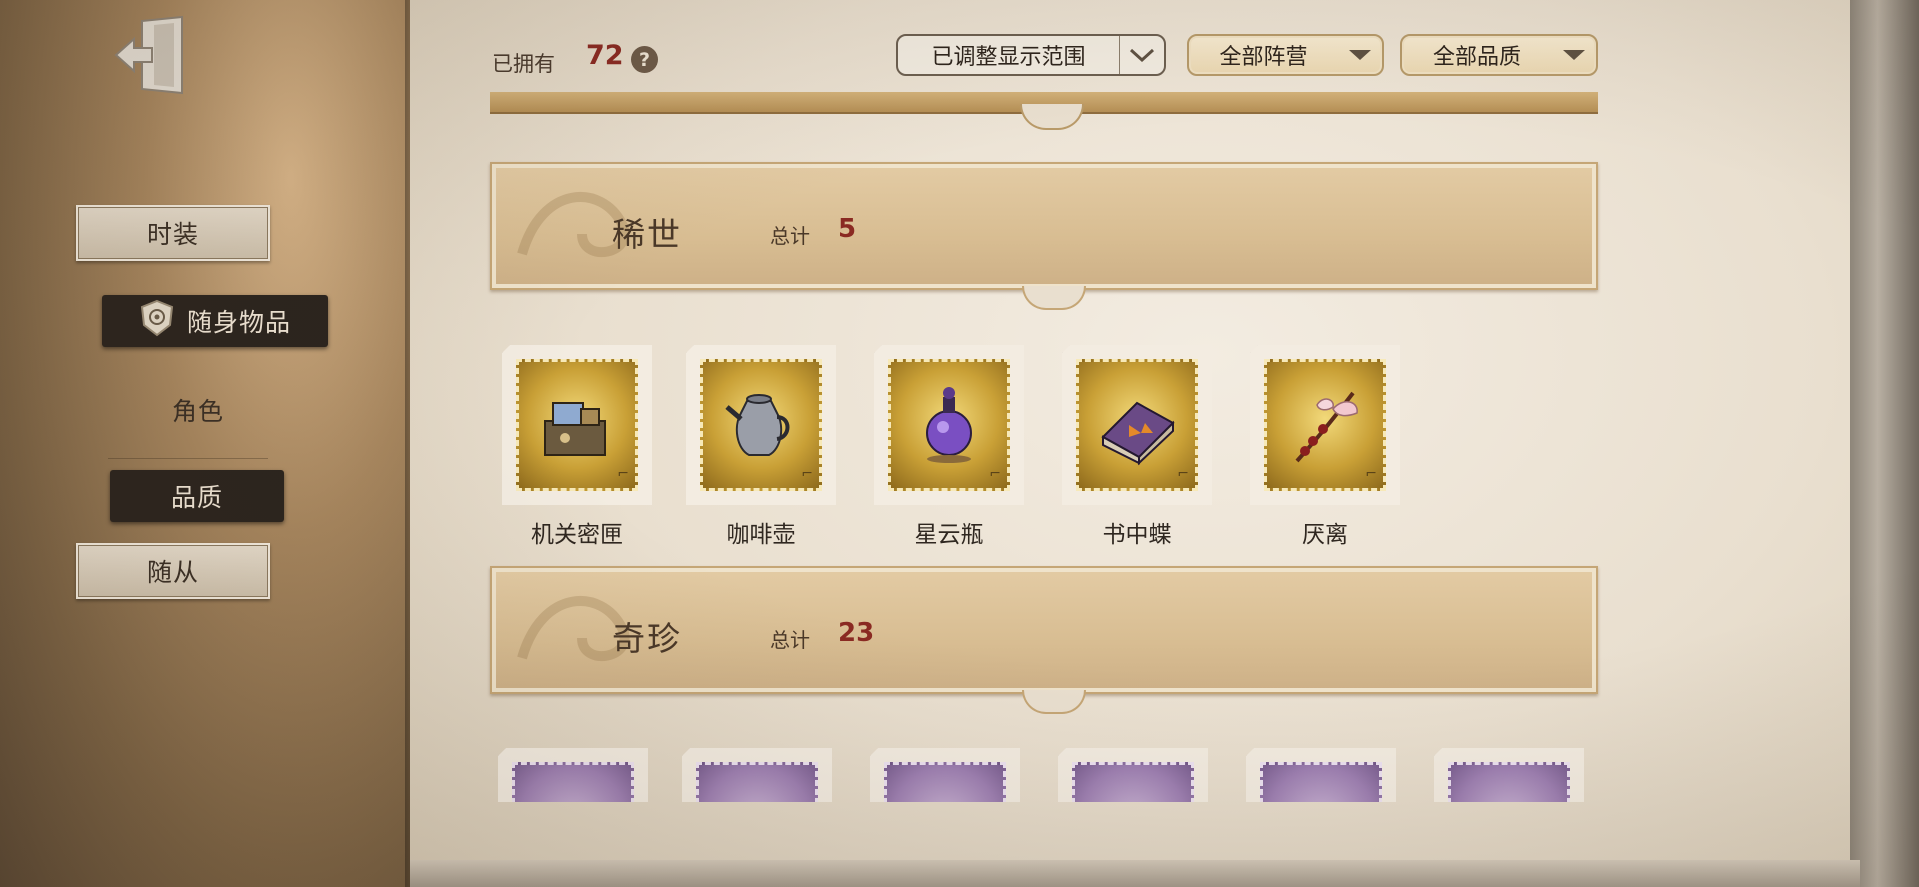 The width and height of the screenshot is (1919, 887). What do you see at coordinates (1884, 443) in the screenshot?
I see `page-edge` at bounding box center [1884, 443].